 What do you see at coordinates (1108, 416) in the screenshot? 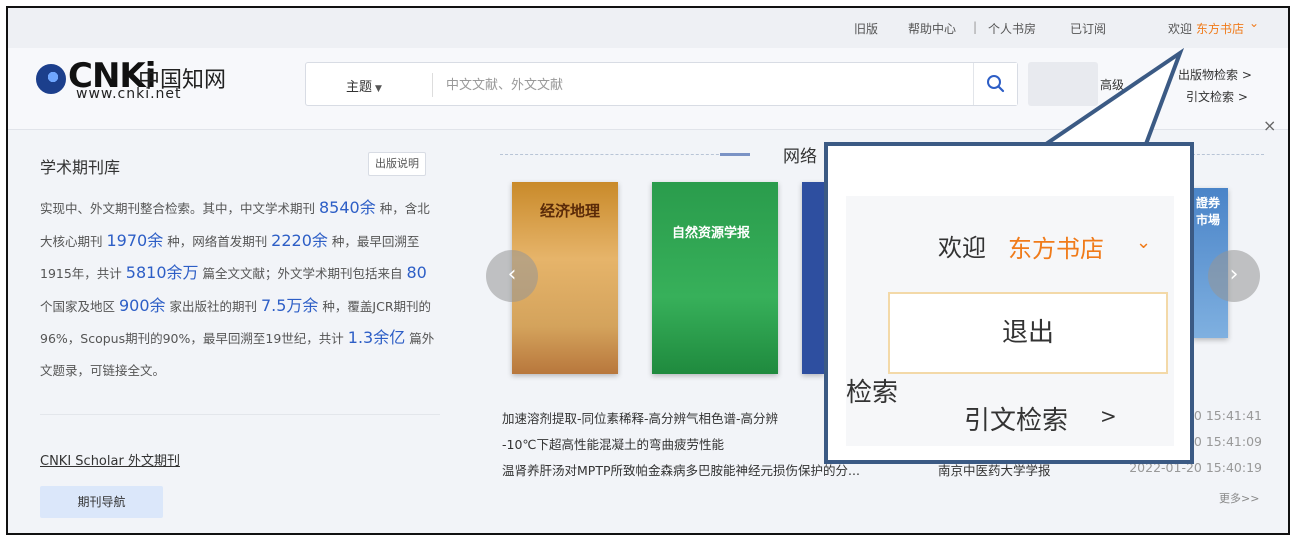
I see `arrow-right-icon: >` at bounding box center [1108, 416].